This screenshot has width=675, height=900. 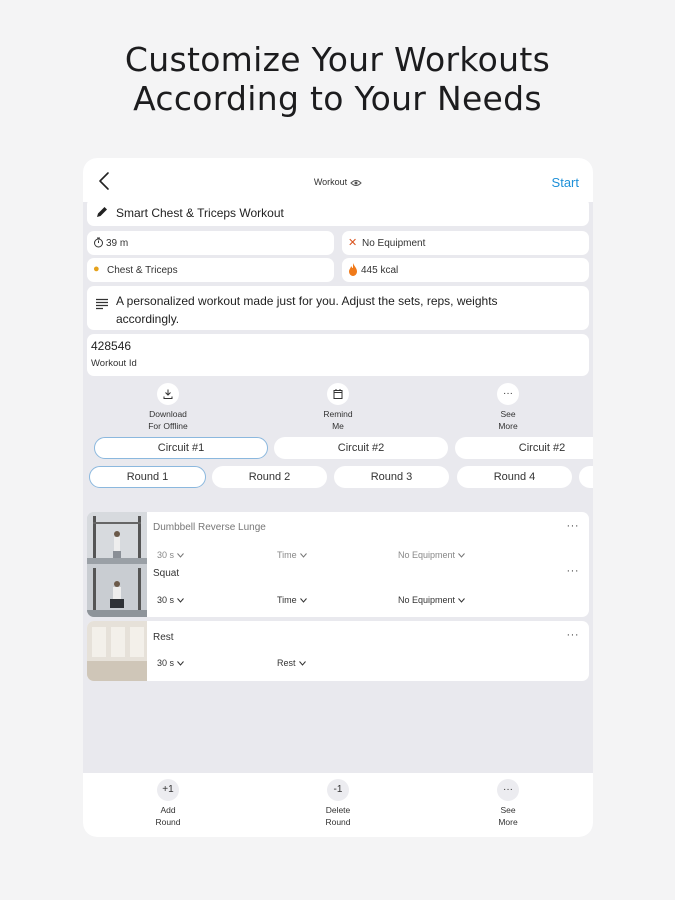 I want to click on top-bar: Workout Start, so click(x=338, y=180).